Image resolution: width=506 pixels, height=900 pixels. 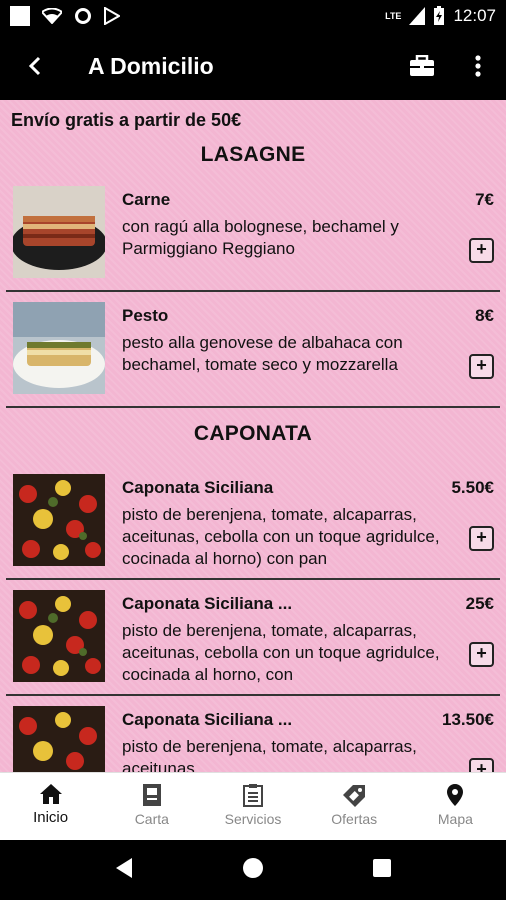 I want to click on free-shipping-notice: Envío gratis a partir de 50€, so click(x=126, y=120).